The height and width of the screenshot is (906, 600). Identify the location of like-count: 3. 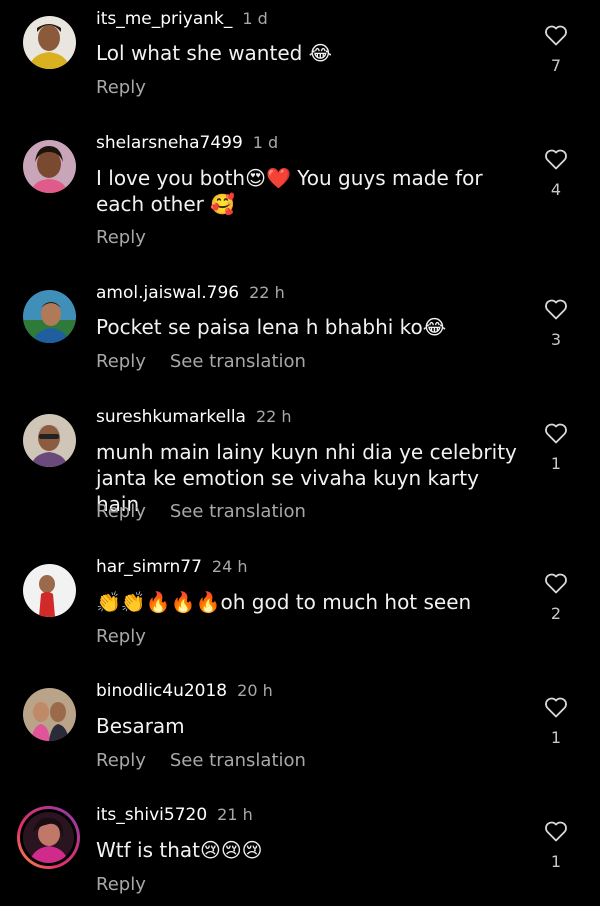
(556, 339).